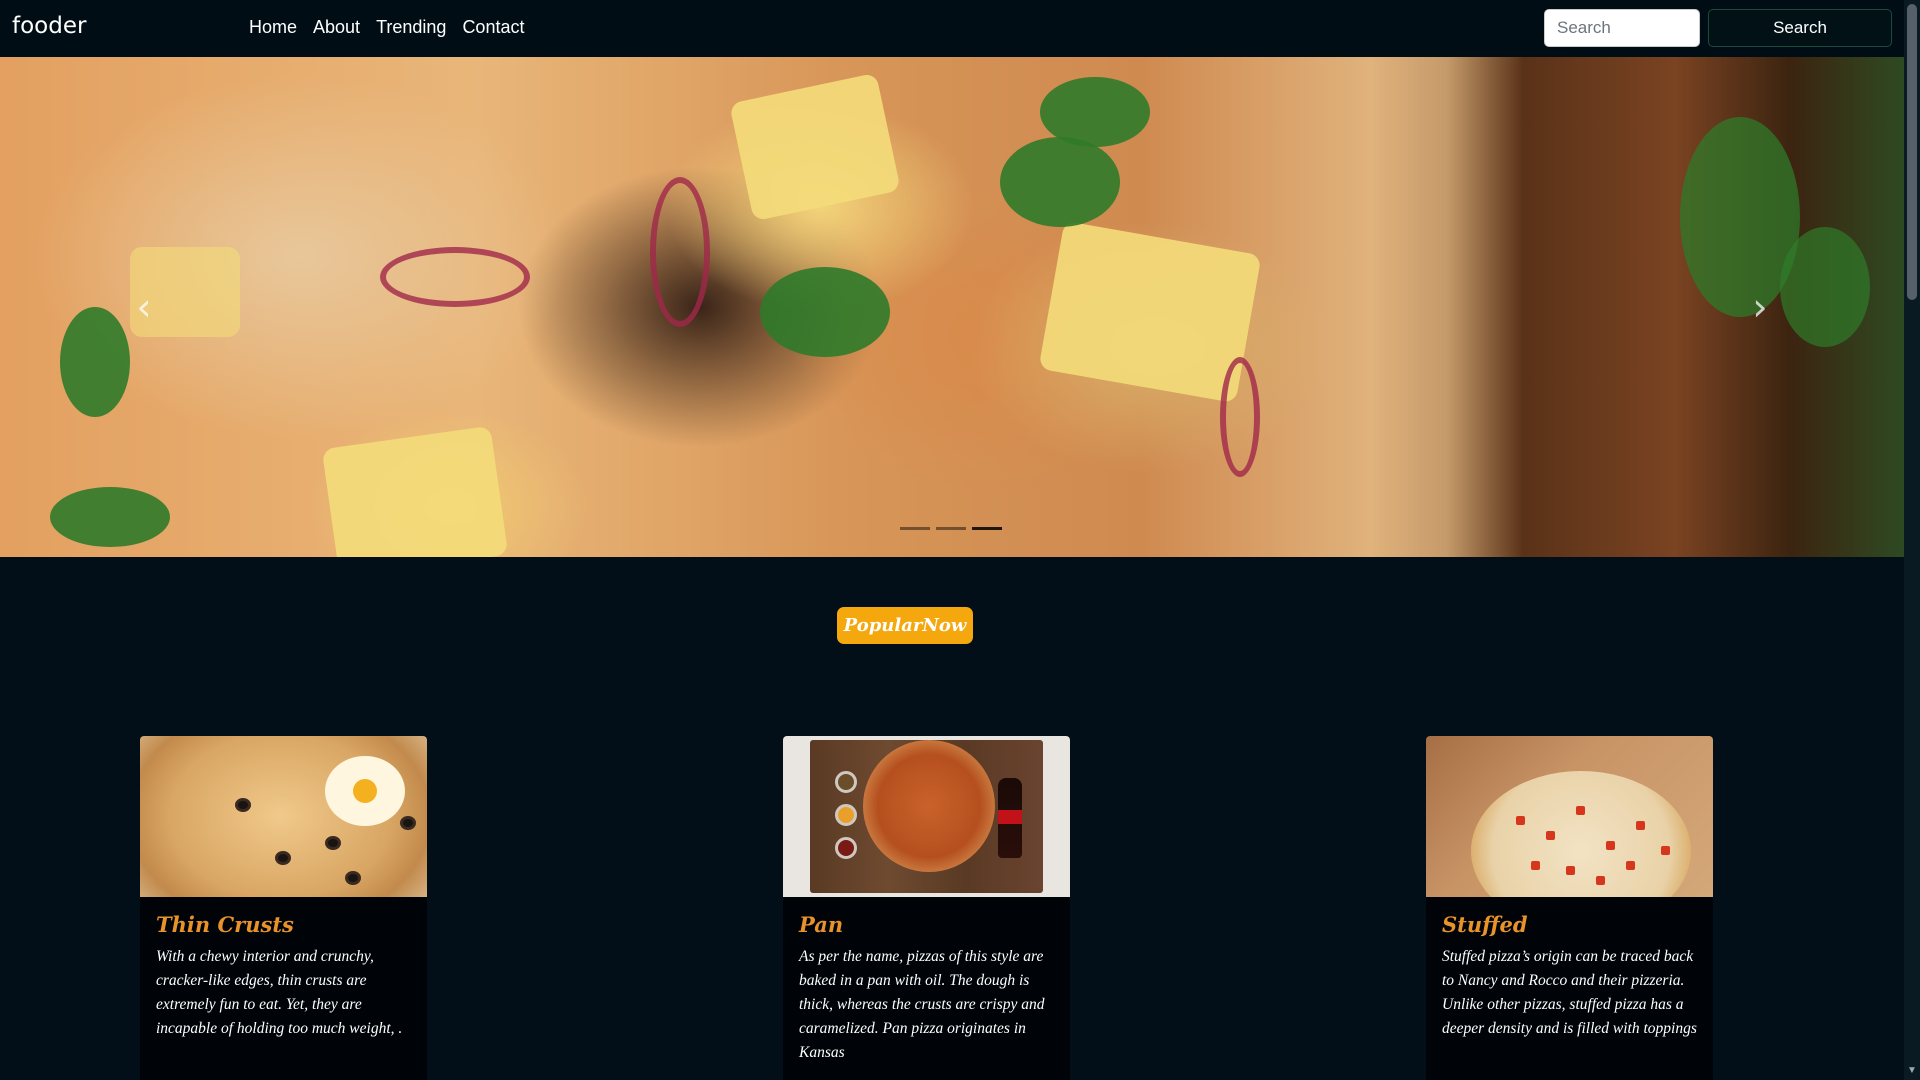  Describe the element at coordinates (905, 625) in the screenshot. I see `popular-now-button: PopularNow` at that location.